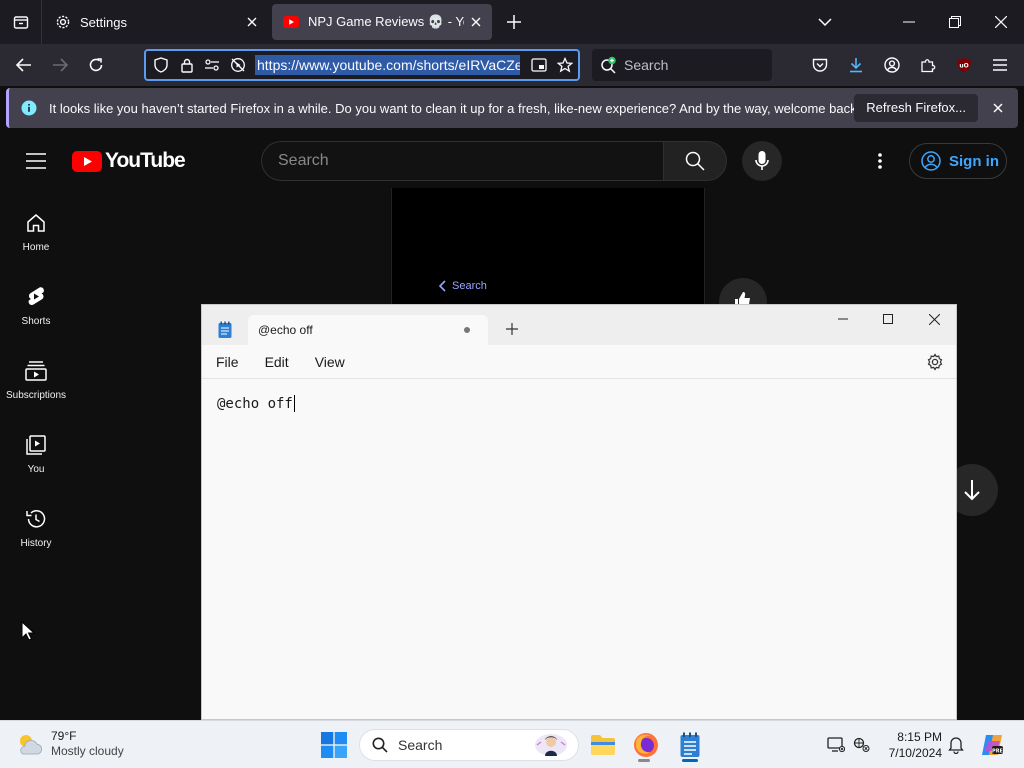  What do you see at coordinates (609, 65) in the screenshot?
I see `search-engine-icon` at bounding box center [609, 65].